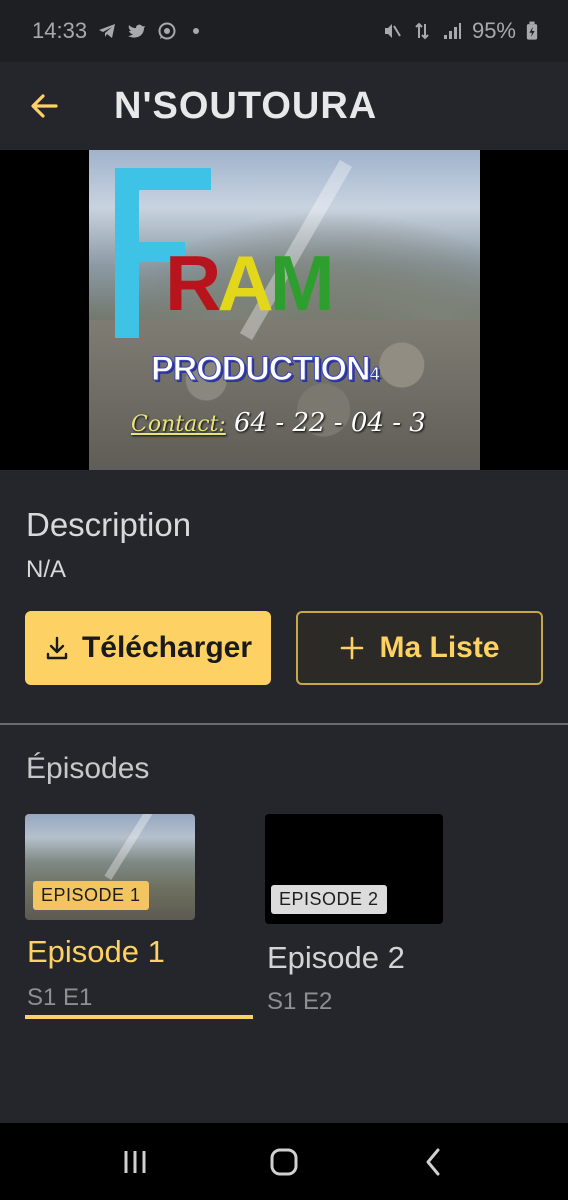 The image size is (568, 1200). I want to click on recents-button, so click(135, 1162).